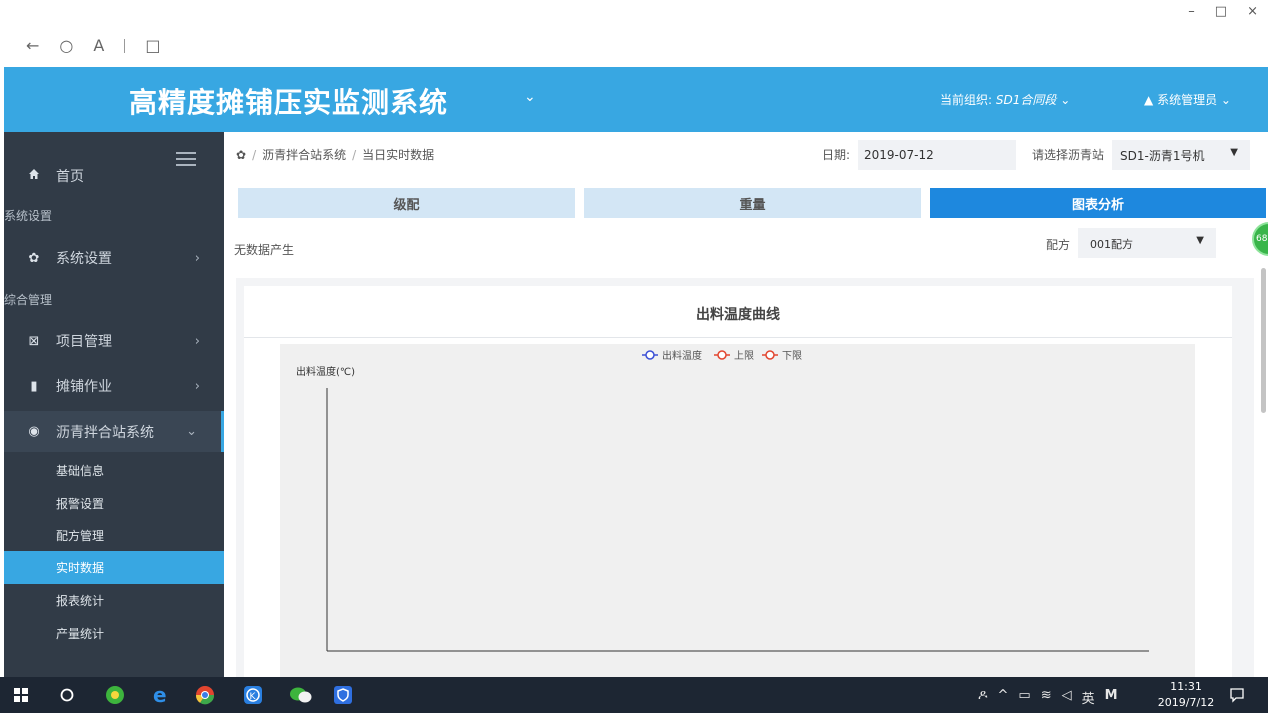 This screenshot has height=713, width=1268. What do you see at coordinates (34, 341) in the screenshot?
I see `project-icon: ⊠` at bounding box center [34, 341].